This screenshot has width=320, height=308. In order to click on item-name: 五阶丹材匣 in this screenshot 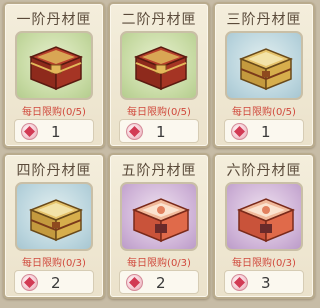, I will do `click(159, 171)`.